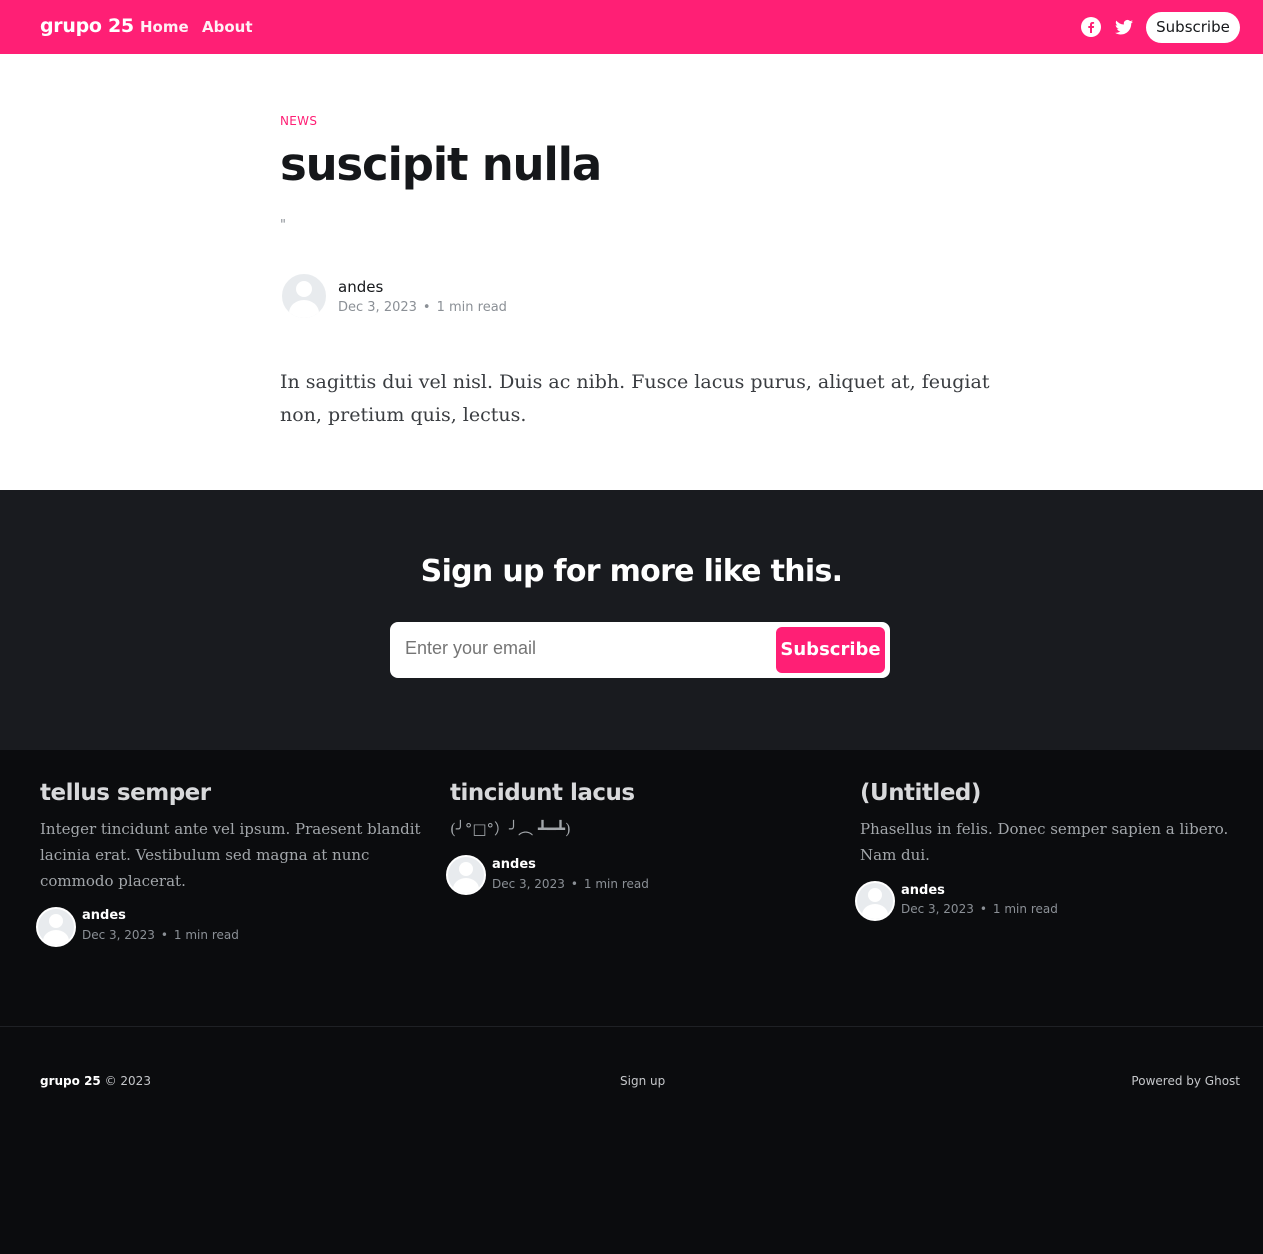  I want to click on article-meta: Dec 3, 2023 • 1 min read, so click(422, 307).